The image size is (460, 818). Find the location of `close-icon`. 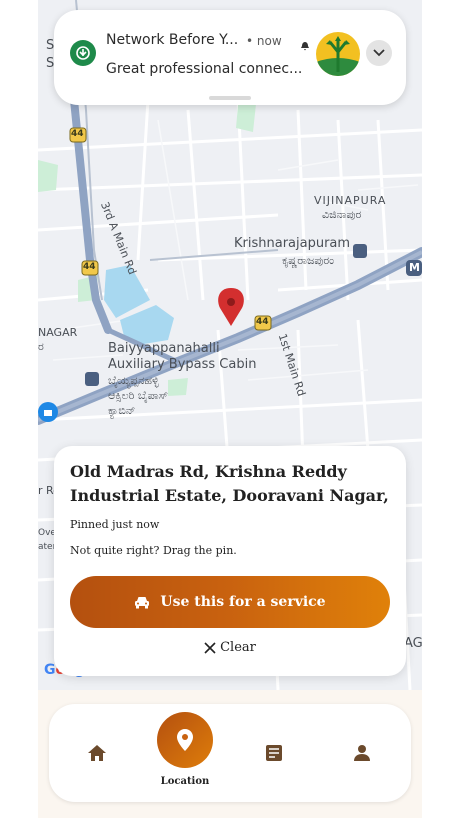

close-icon is located at coordinates (210, 647).